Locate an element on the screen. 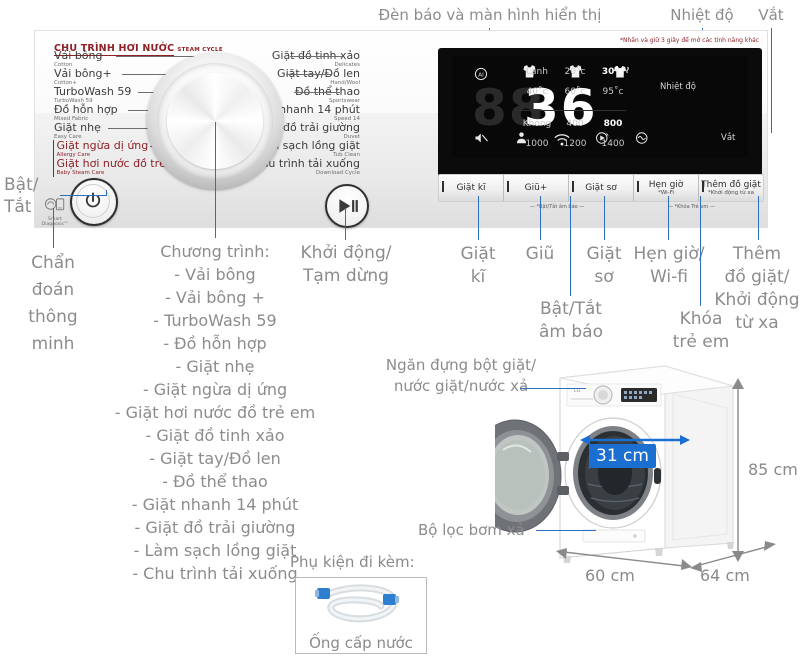 The image size is (800, 659). spin-option-800: 800 is located at coordinates (613, 124).